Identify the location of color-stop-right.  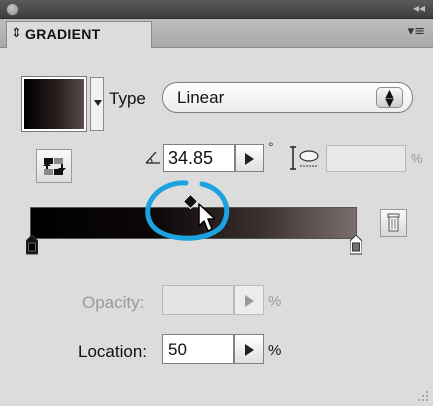
(356, 245).